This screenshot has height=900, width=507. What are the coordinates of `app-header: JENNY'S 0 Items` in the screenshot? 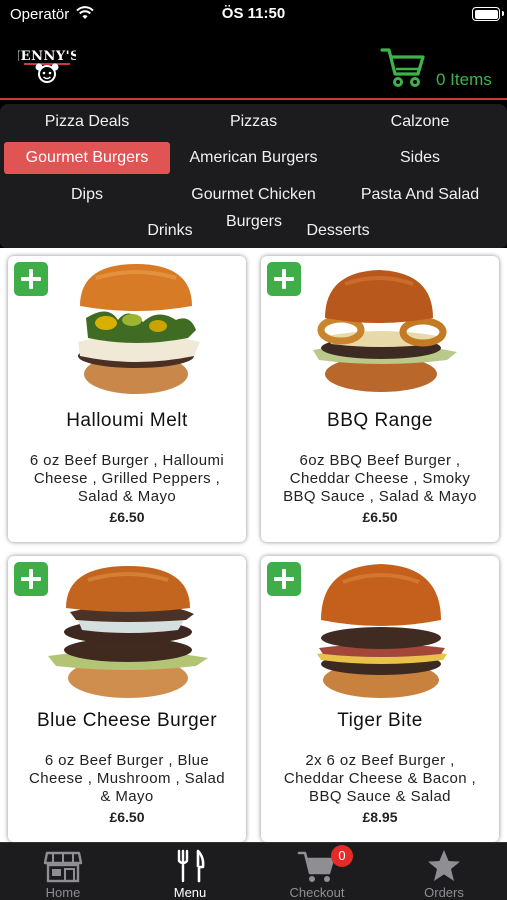 It's located at (253, 65).